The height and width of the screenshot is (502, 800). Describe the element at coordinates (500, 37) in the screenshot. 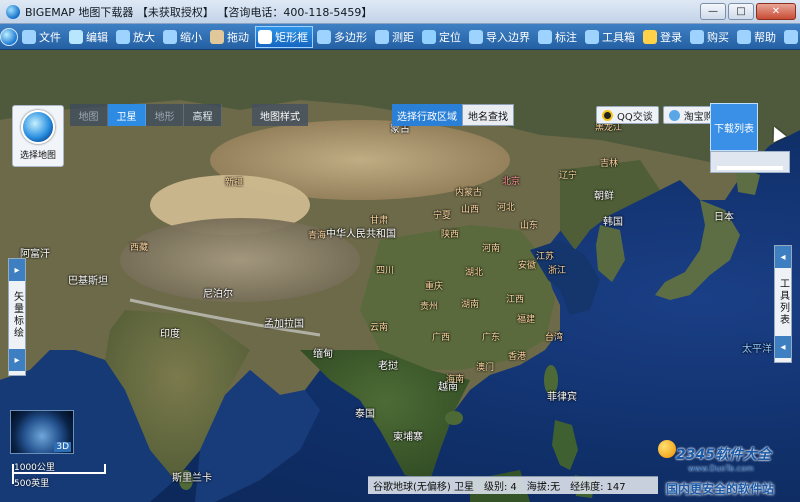

I see `toolbar-button-9: 导入边界` at that location.